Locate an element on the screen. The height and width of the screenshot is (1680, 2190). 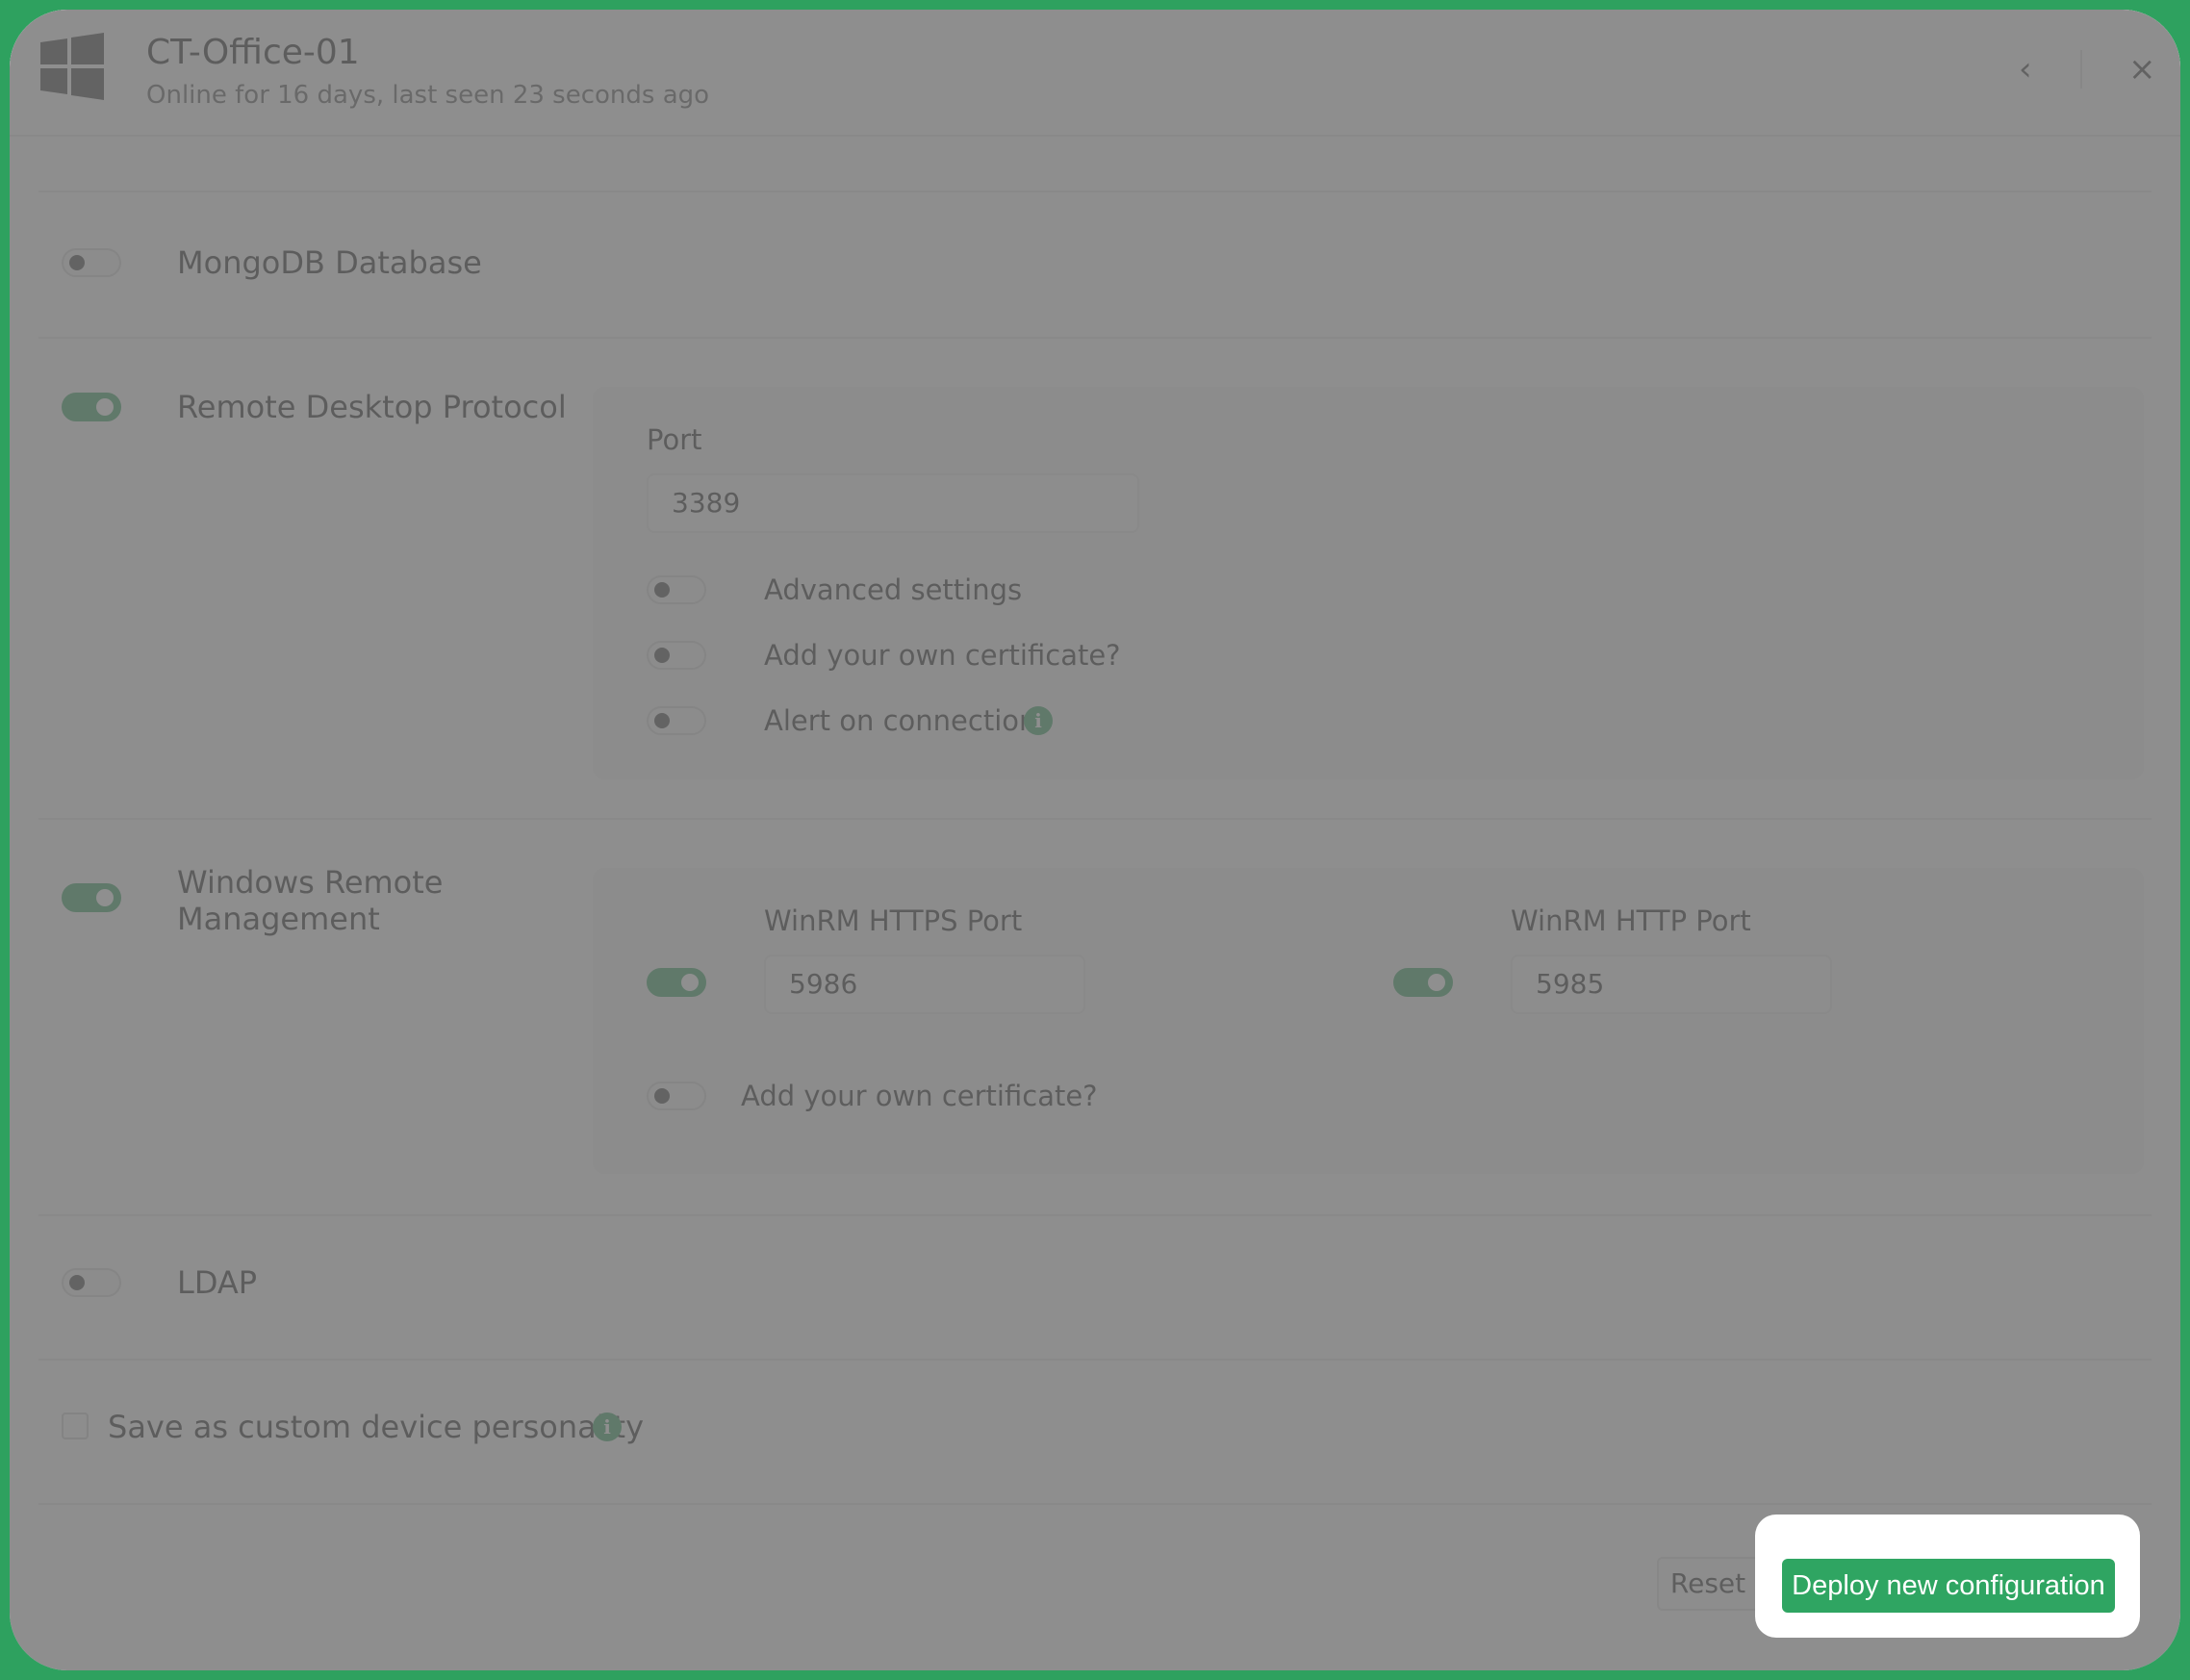
deploy-highlight: Deploy new configuration is located at coordinates (1947, 1576).